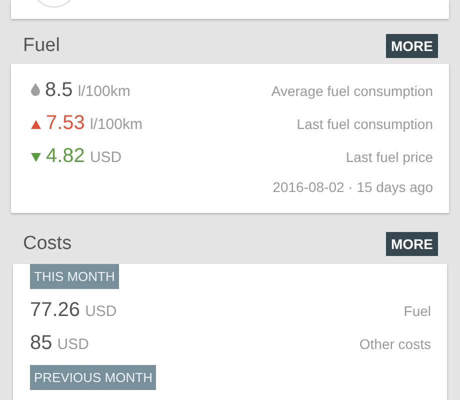 The width and height of the screenshot is (460, 400). Describe the element at coordinates (364, 124) in the screenshot. I see `row-label: Last fuel consumption` at that location.